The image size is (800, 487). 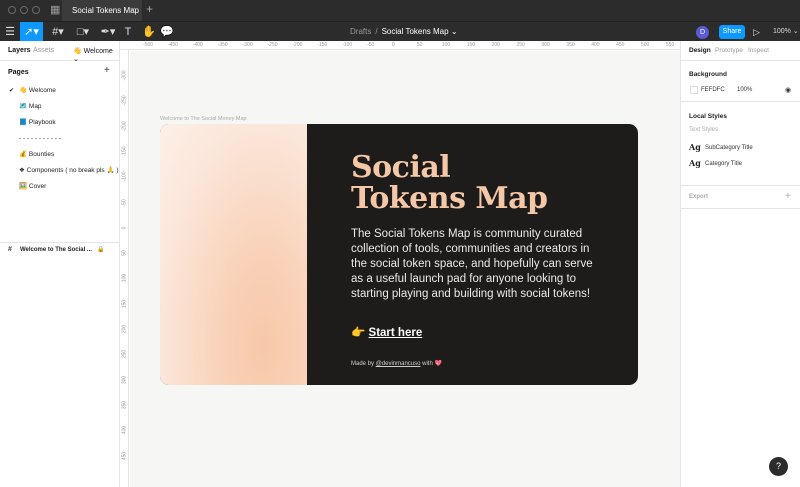 I want to click on pointing-hand-icon: 👉, so click(x=358, y=333).